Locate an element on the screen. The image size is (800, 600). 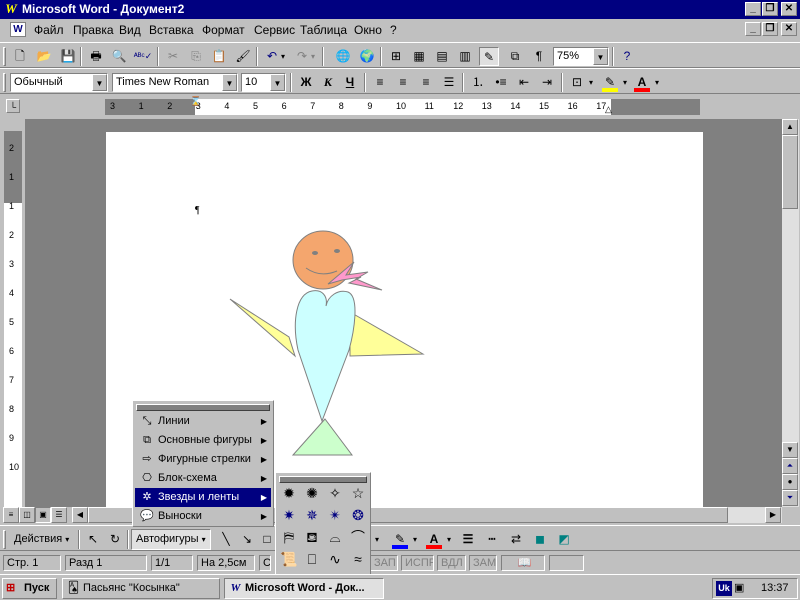
doc-restore-button: ❐ is located at coordinates (770, 29).